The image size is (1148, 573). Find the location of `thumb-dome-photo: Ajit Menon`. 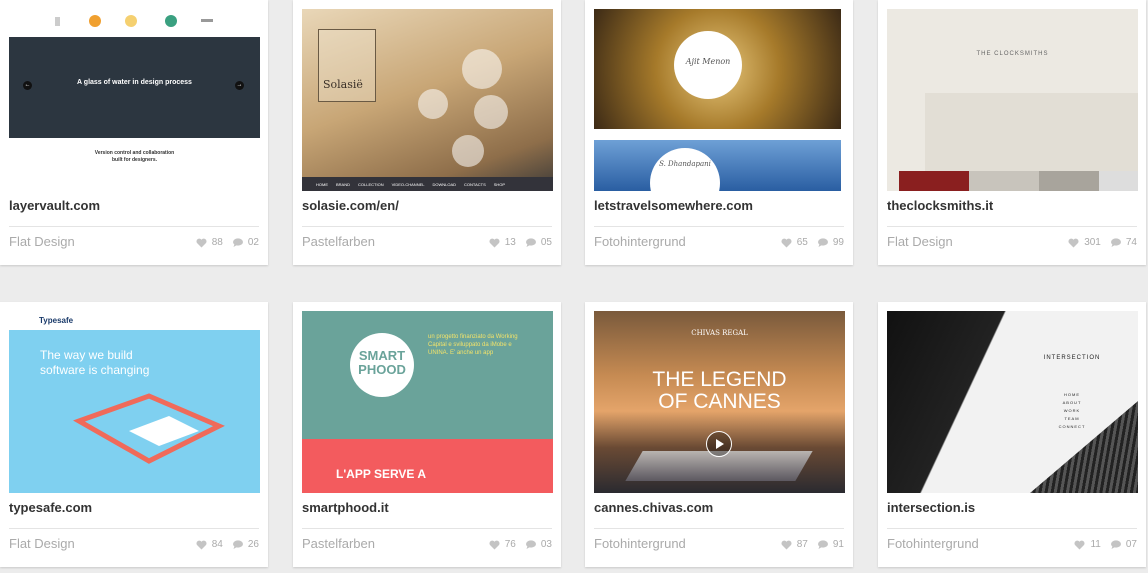

thumb-dome-photo: Ajit Menon is located at coordinates (717, 69).